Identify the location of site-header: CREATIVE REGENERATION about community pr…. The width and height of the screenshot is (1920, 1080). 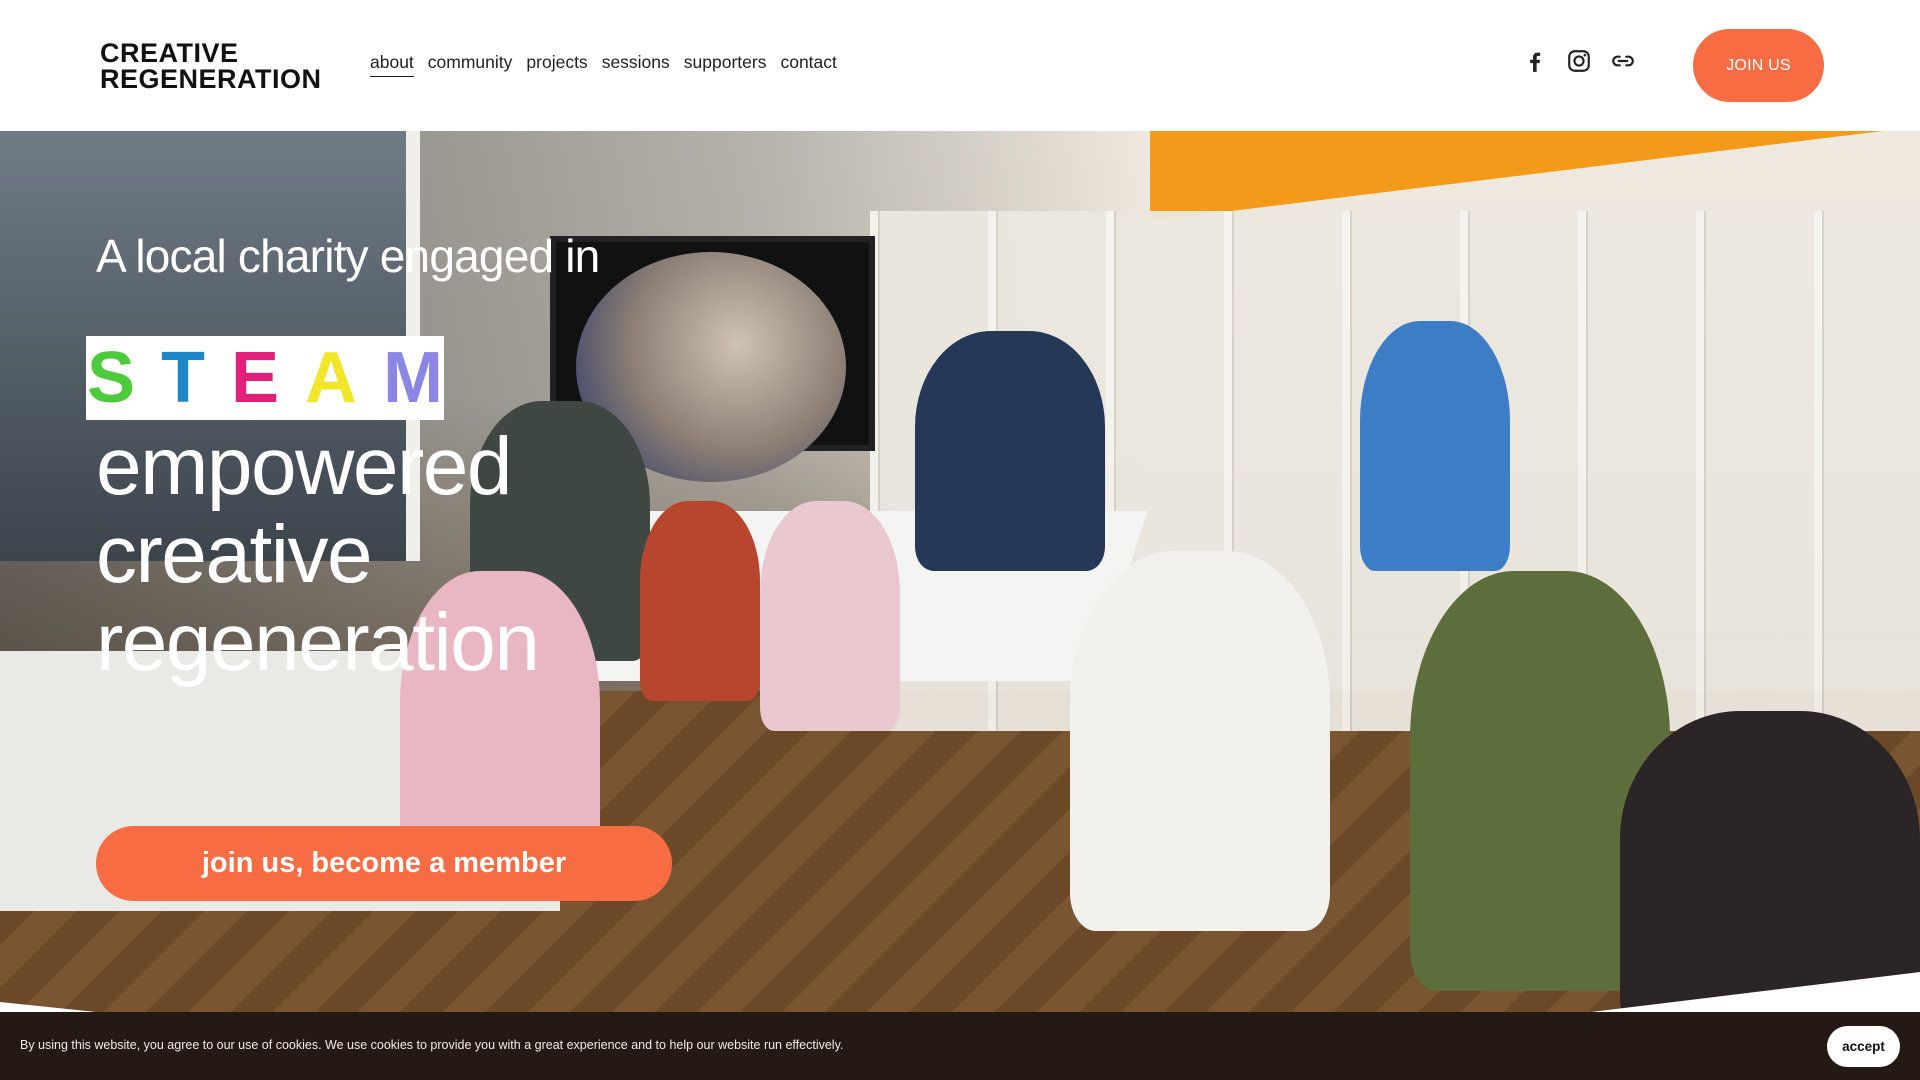
(960, 65).